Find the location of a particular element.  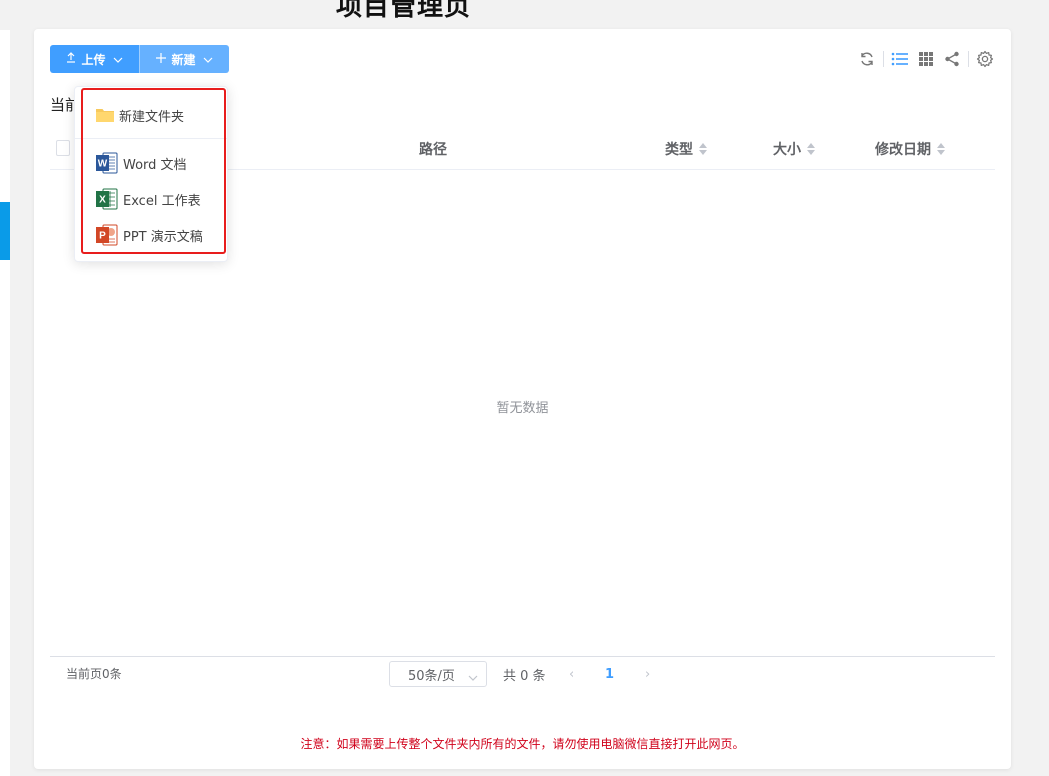

new-button: 新建 is located at coordinates (184, 59).